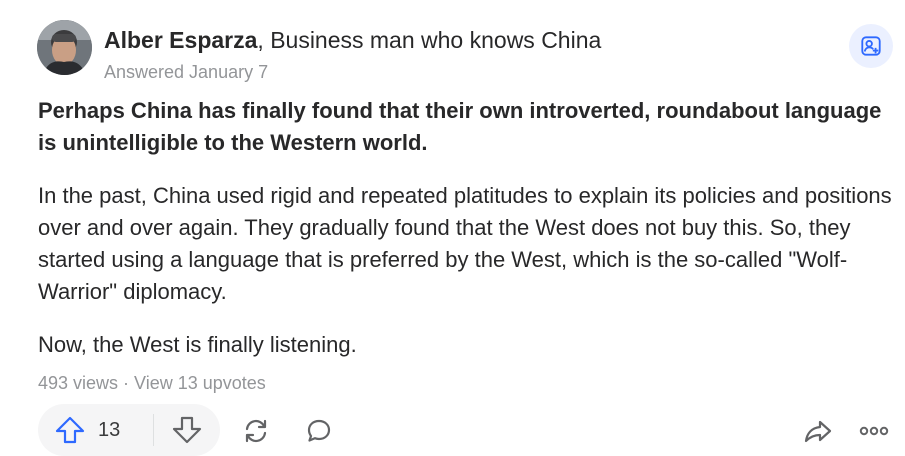  I want to click on more-dots-icon, so click(874, 431).